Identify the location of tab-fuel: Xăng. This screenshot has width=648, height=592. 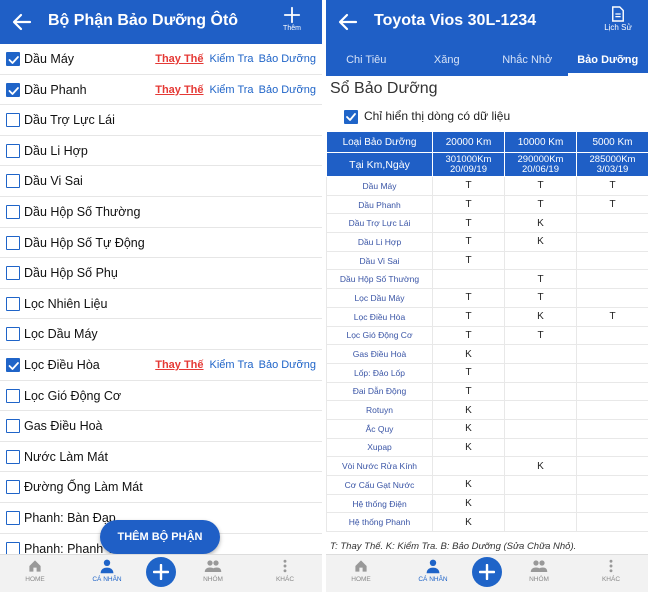
(447, 60).